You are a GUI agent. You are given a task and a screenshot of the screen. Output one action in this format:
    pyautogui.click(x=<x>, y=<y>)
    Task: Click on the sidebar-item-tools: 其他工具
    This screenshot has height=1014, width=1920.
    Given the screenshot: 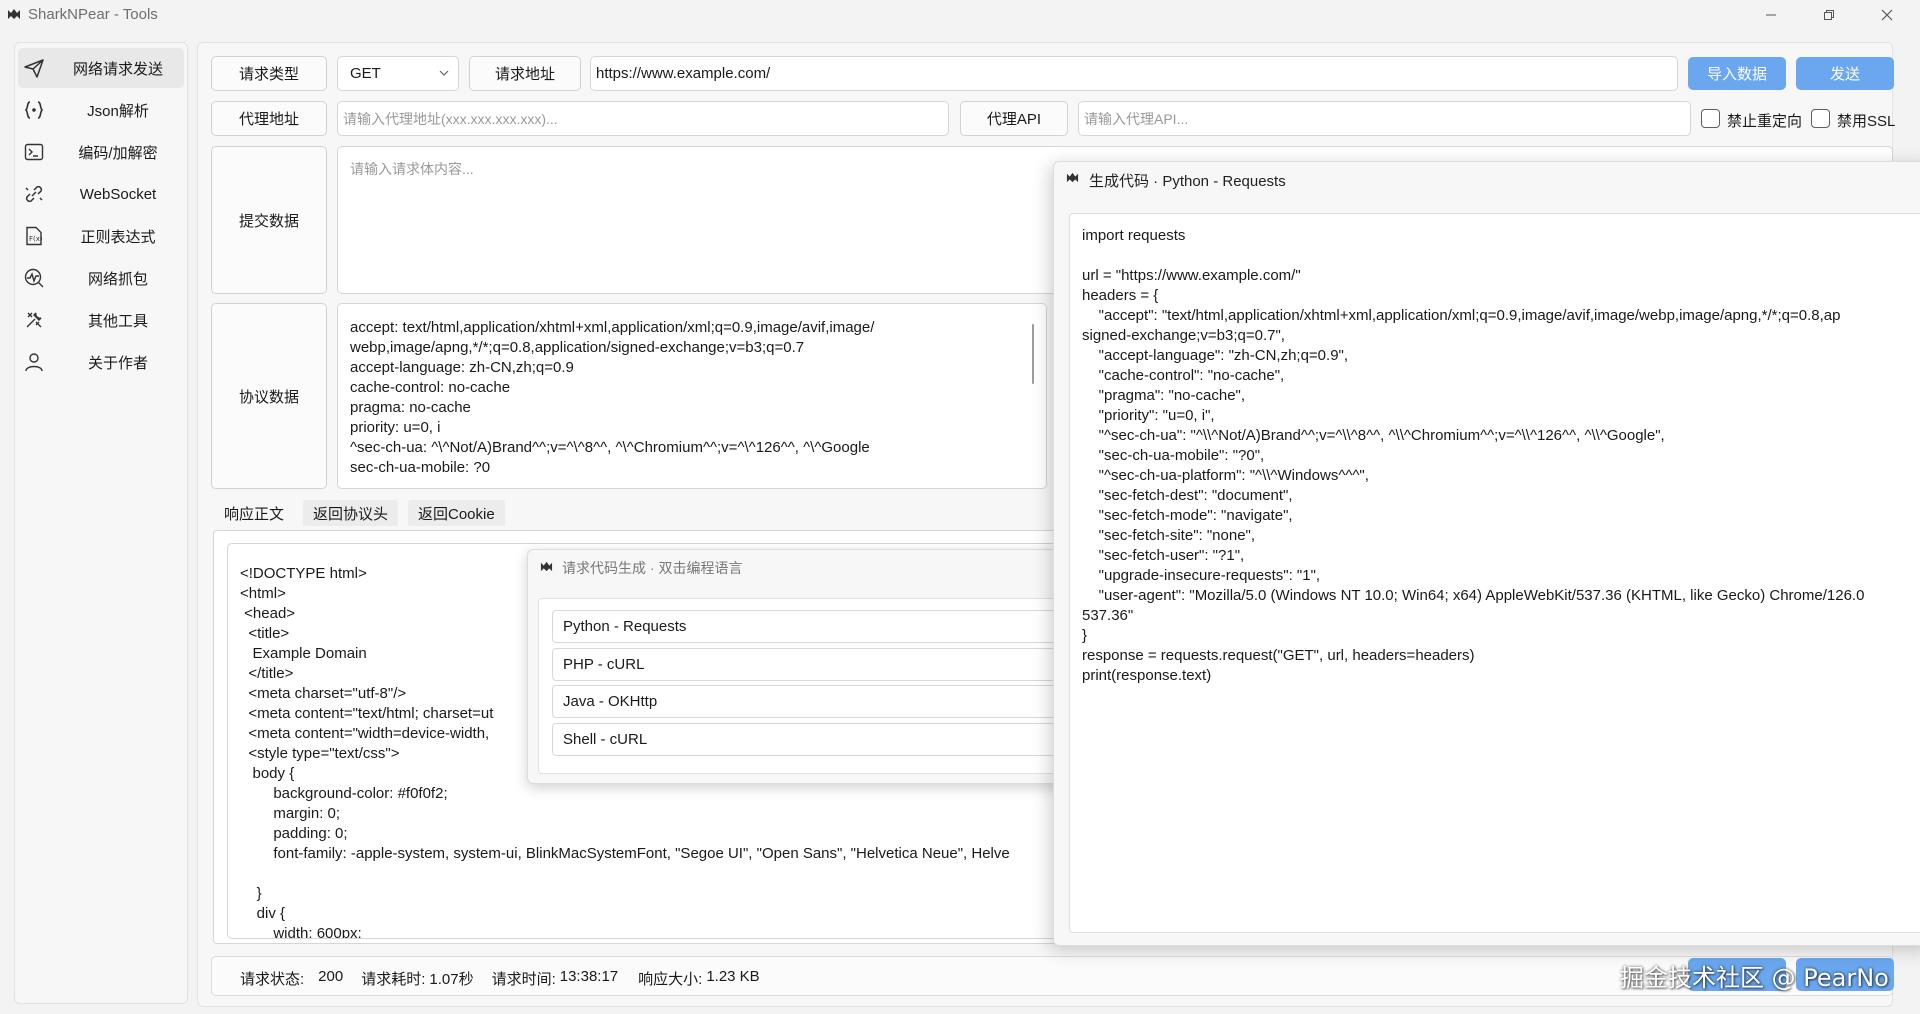 What is the action you would take?
    pyautogui.click(x=101, y=320)
    